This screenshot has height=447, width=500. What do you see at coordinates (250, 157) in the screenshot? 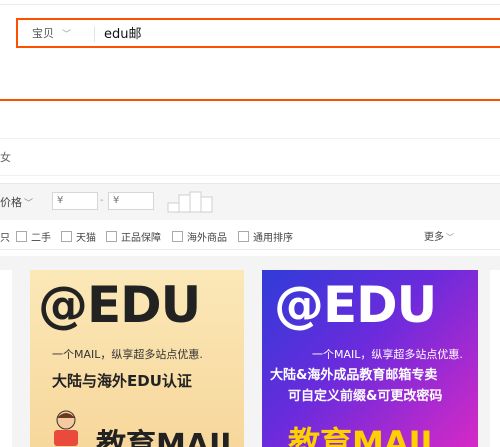
I see `related-searches: 女` at bounding box center [250, 157].